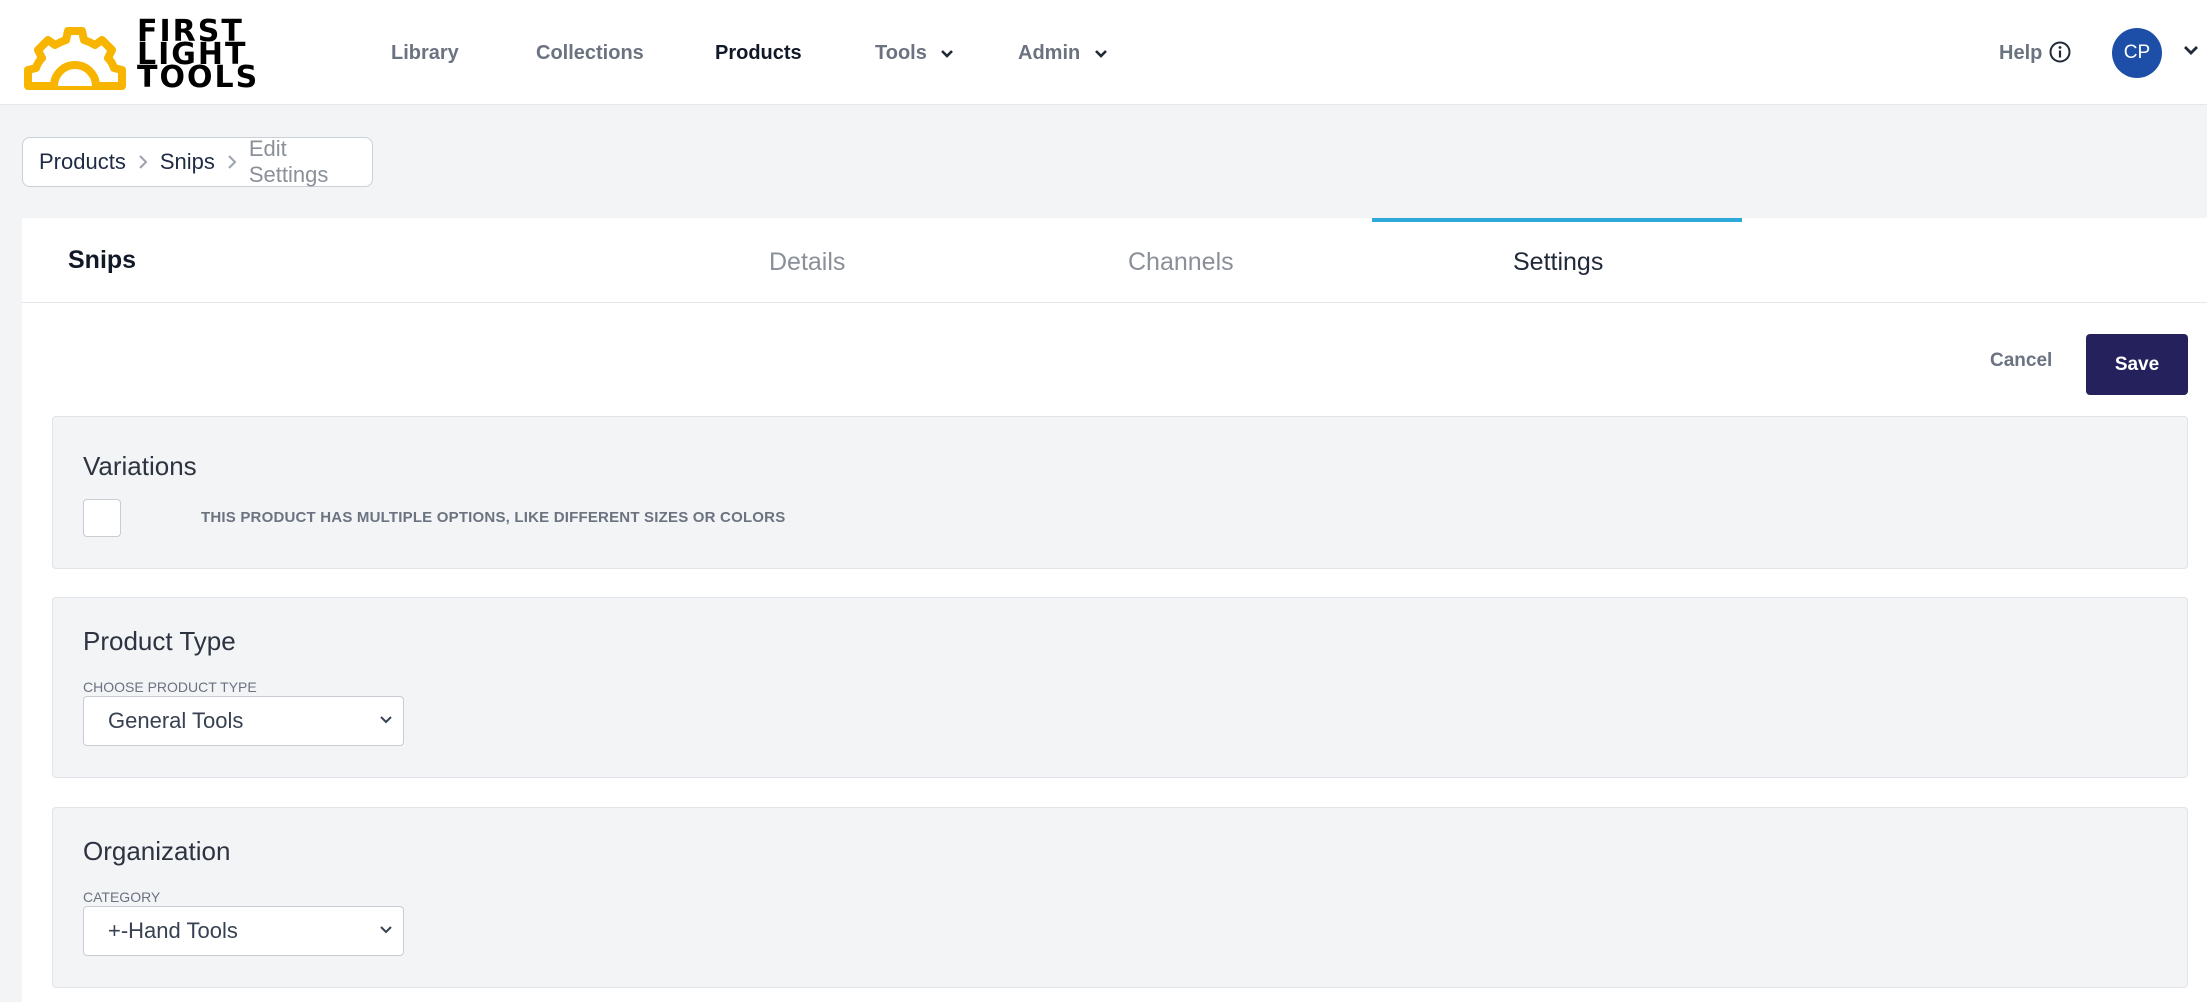  I want to click on breadcrumb-products: Products, so click(82, 162).